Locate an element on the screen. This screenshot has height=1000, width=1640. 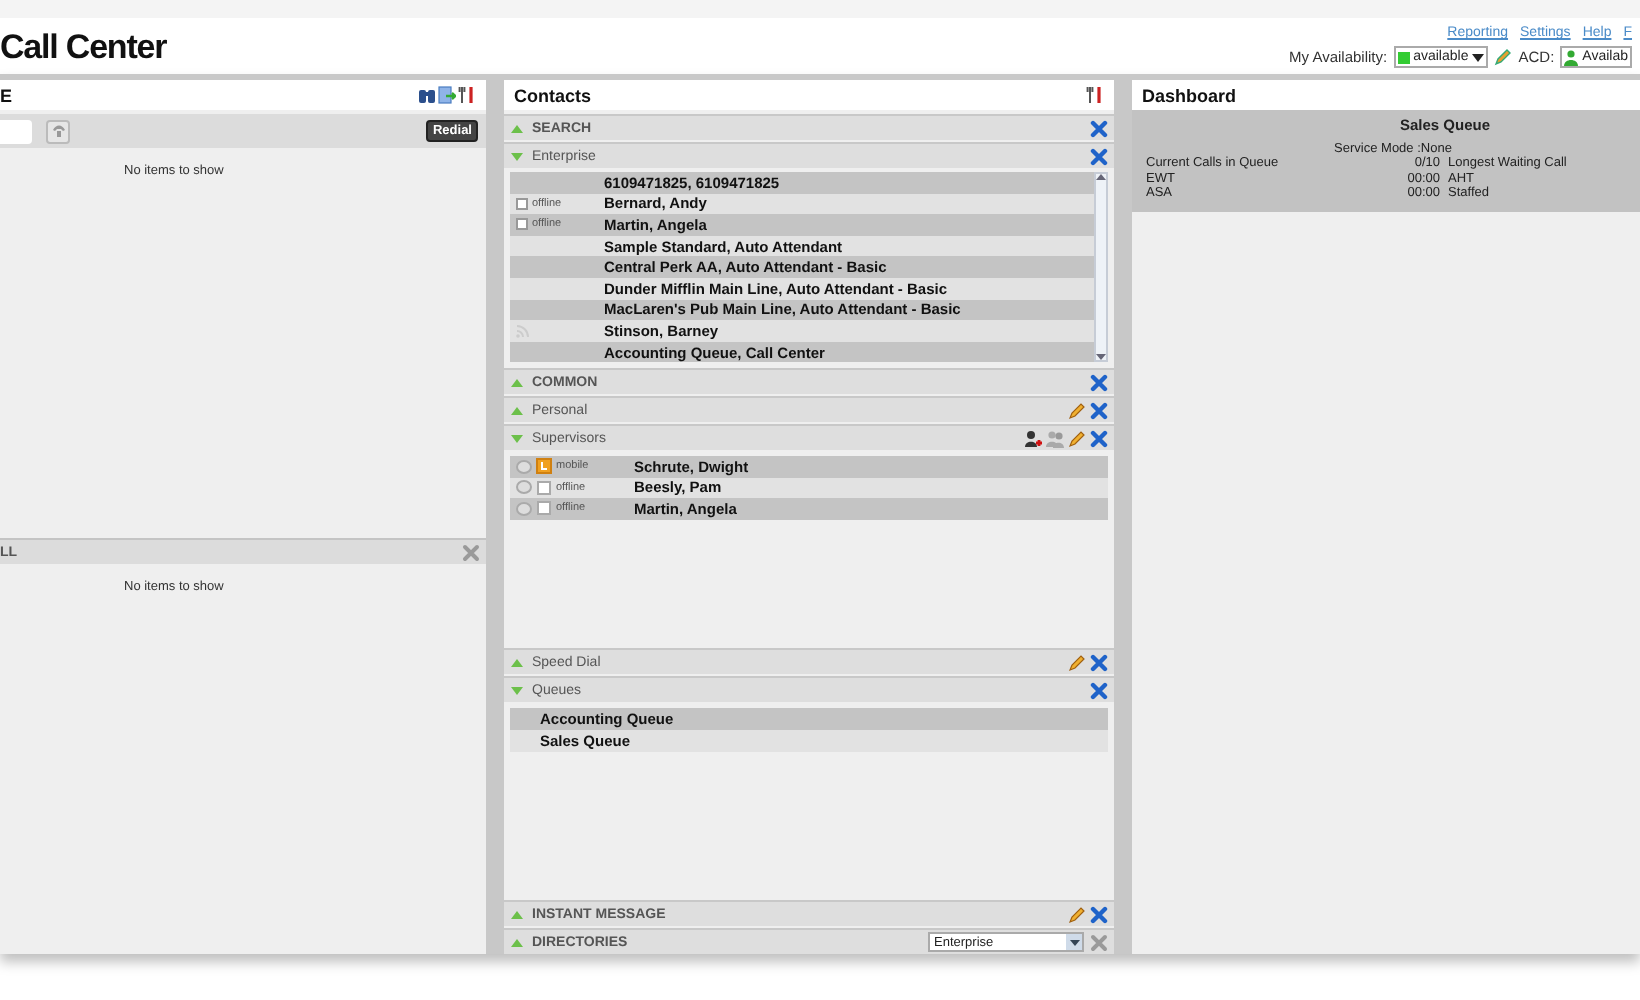
add-person-icon is located at coordinates (1033, 438).